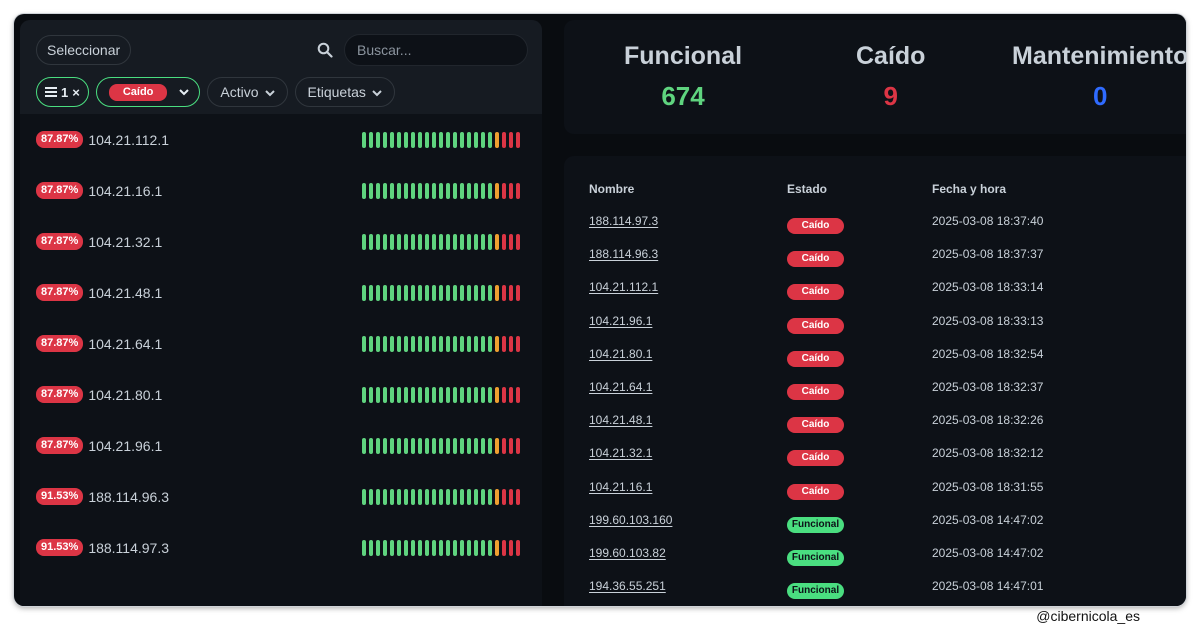 The height and width of the screenshot is (640, 1200). Describe the element at coordinates (281, 343) in the screenshot. I see `monitor-list-item: 87.87% 104.21.64.1` at that location.